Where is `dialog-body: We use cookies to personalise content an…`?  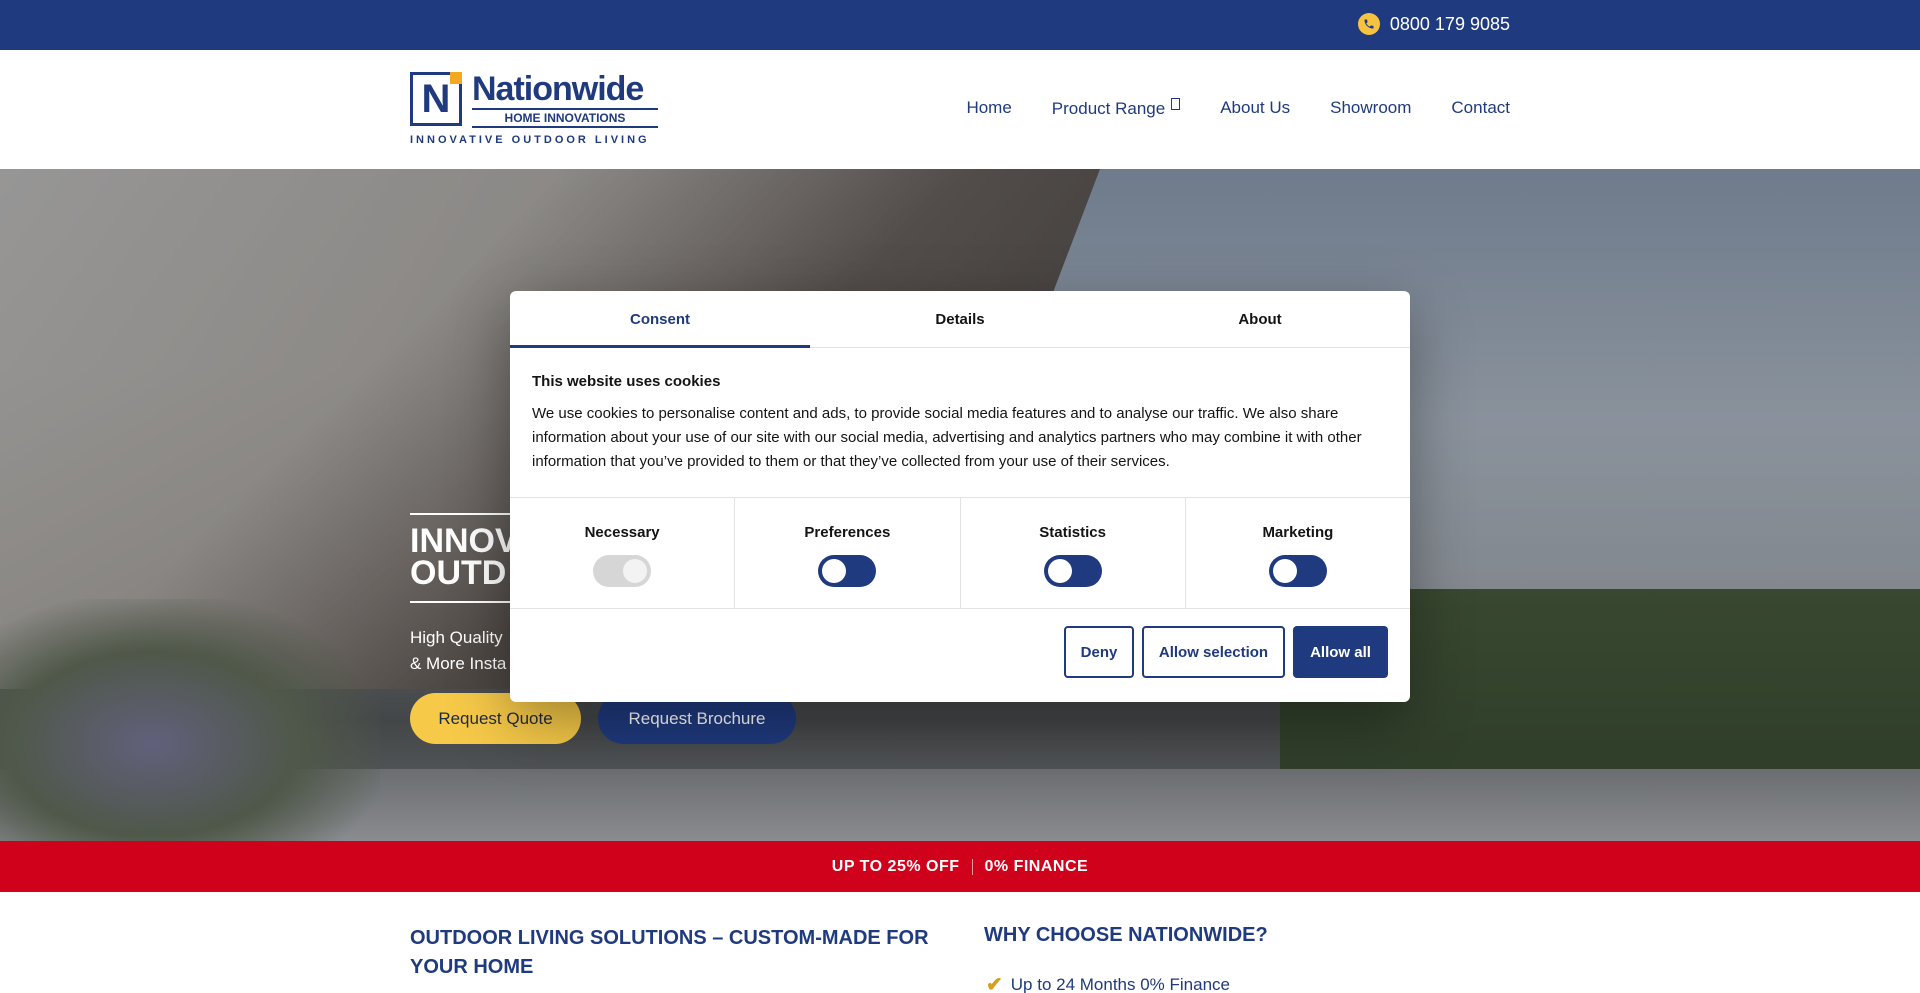
dialog-body: We use cookies to personalise content an… is located at coordinates (947, 437).